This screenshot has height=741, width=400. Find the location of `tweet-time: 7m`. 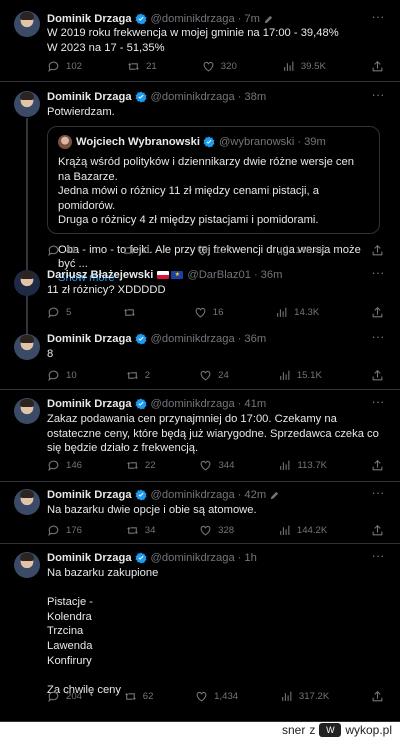

tweet-time: 7m is located at coordinates (252, 19).